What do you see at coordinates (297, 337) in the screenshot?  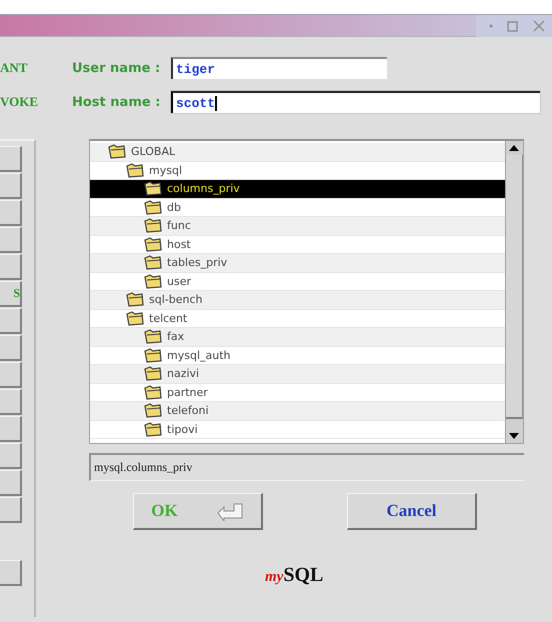 I see `tree-item: fax` at bounding box center [297, 337].